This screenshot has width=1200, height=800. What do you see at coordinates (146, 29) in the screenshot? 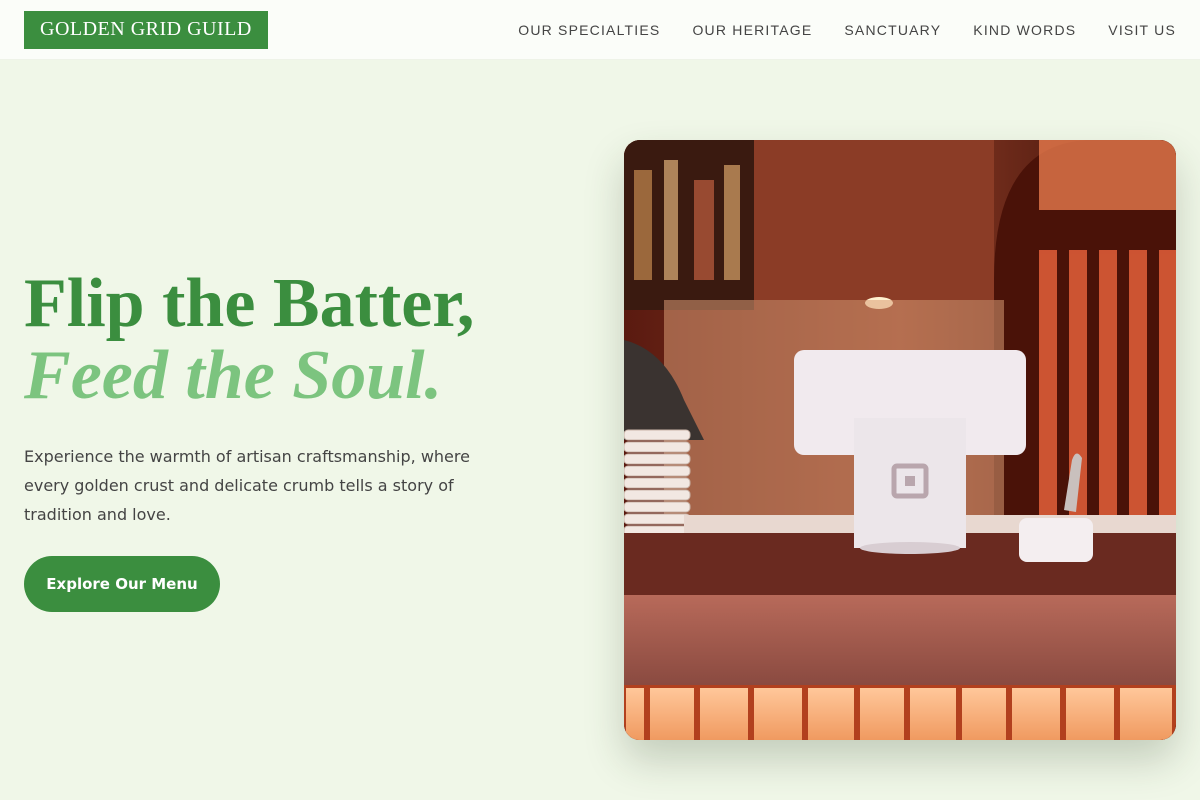
I see `brand-logo: GOLDEN GRID GUILD` at bounding box center [146, 29].